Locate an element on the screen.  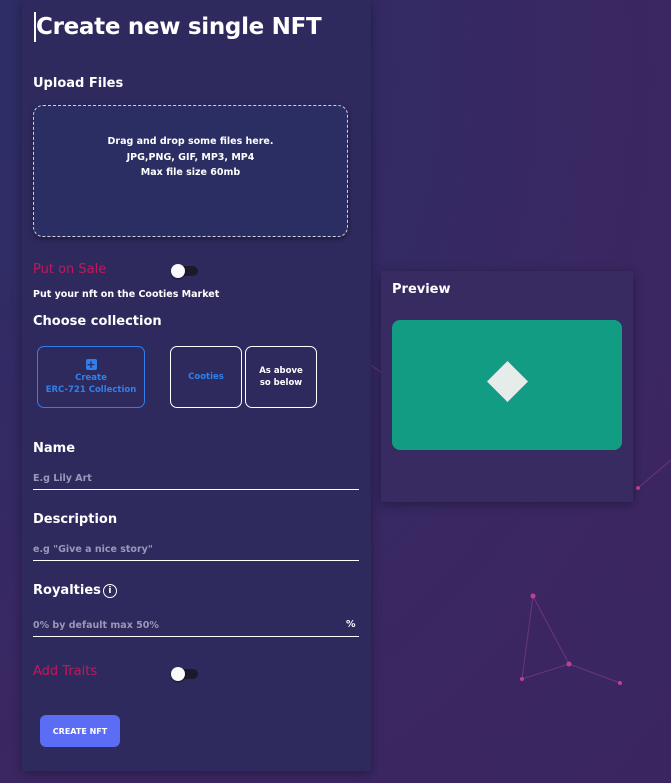
create-collection-type: ERC-721 Collection is located at coordinates (91, 389).